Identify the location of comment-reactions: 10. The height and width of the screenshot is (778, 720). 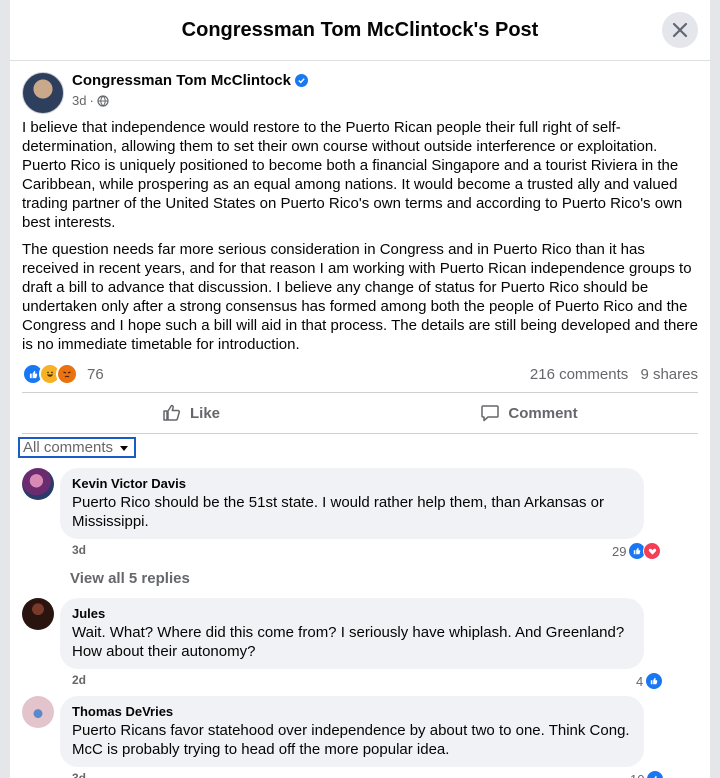
(647, 774).